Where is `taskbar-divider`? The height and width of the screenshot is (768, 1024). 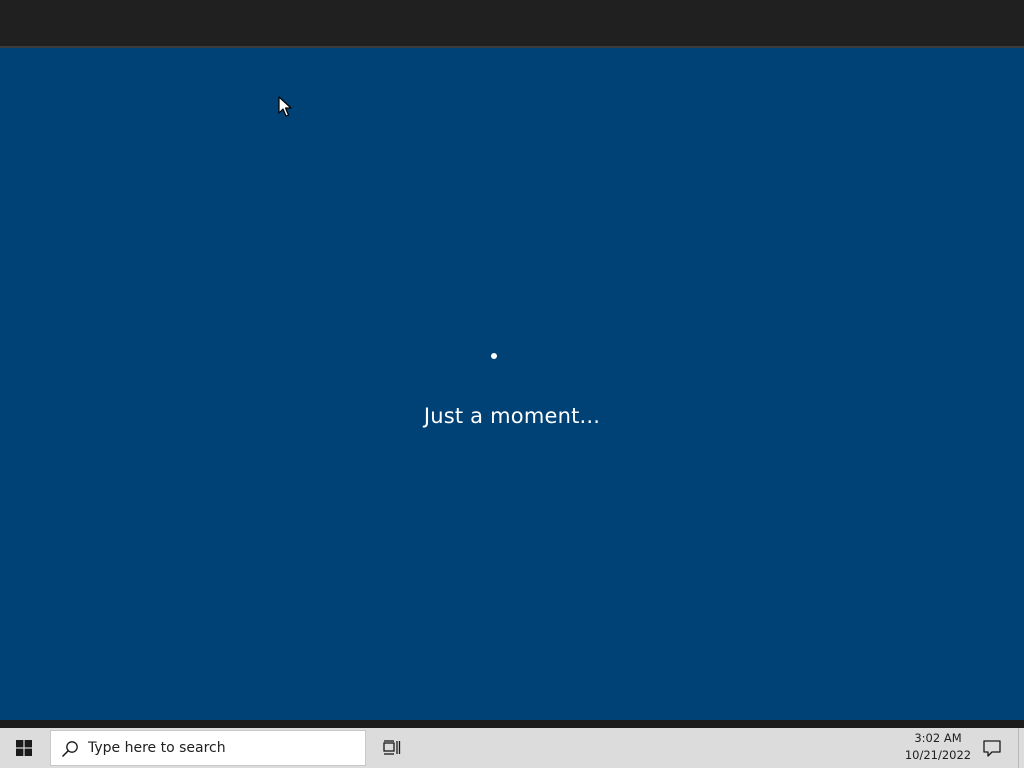 taskbar-divider is located at coordinates (512, 724).